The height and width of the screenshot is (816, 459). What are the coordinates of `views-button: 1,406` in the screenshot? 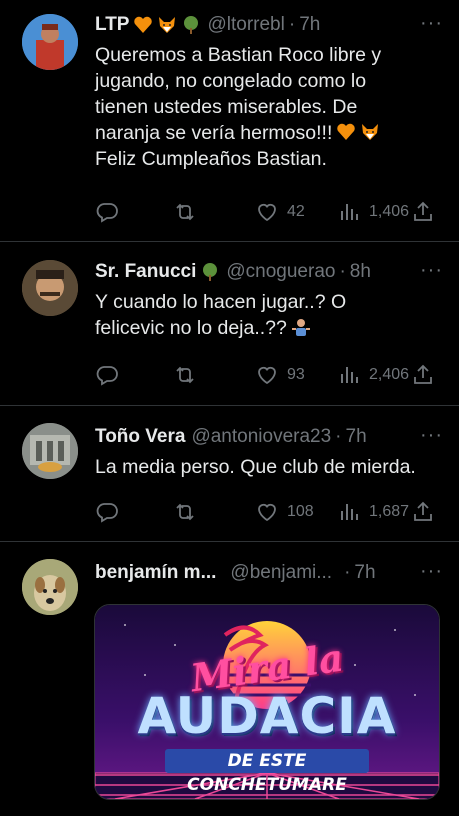 It's located at (373, 212).